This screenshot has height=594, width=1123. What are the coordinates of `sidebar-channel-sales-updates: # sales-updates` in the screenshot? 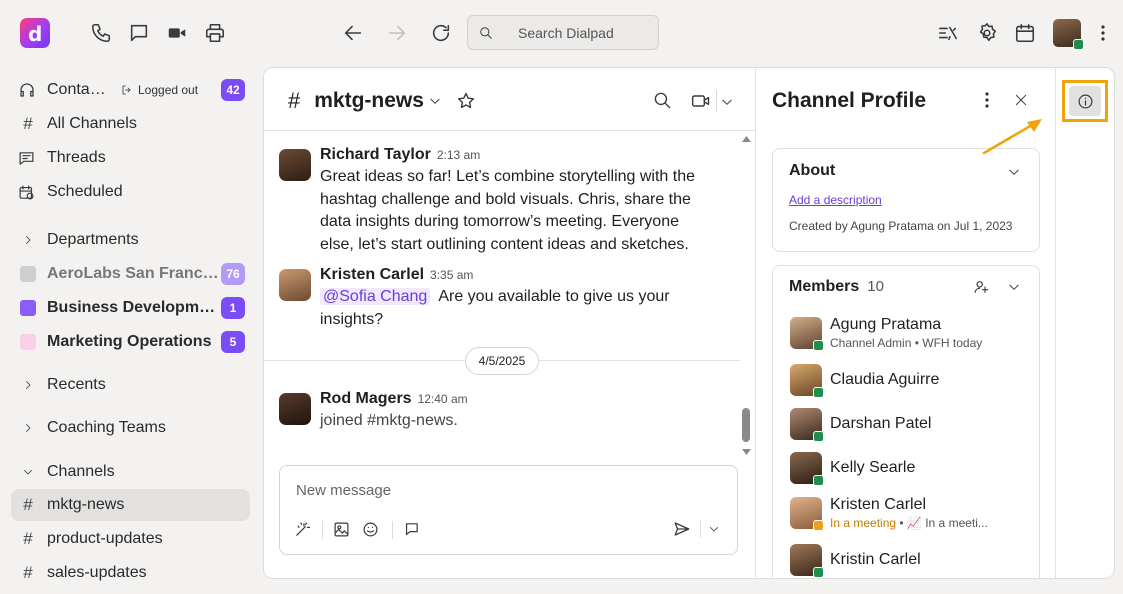 It's located at (130, 573).